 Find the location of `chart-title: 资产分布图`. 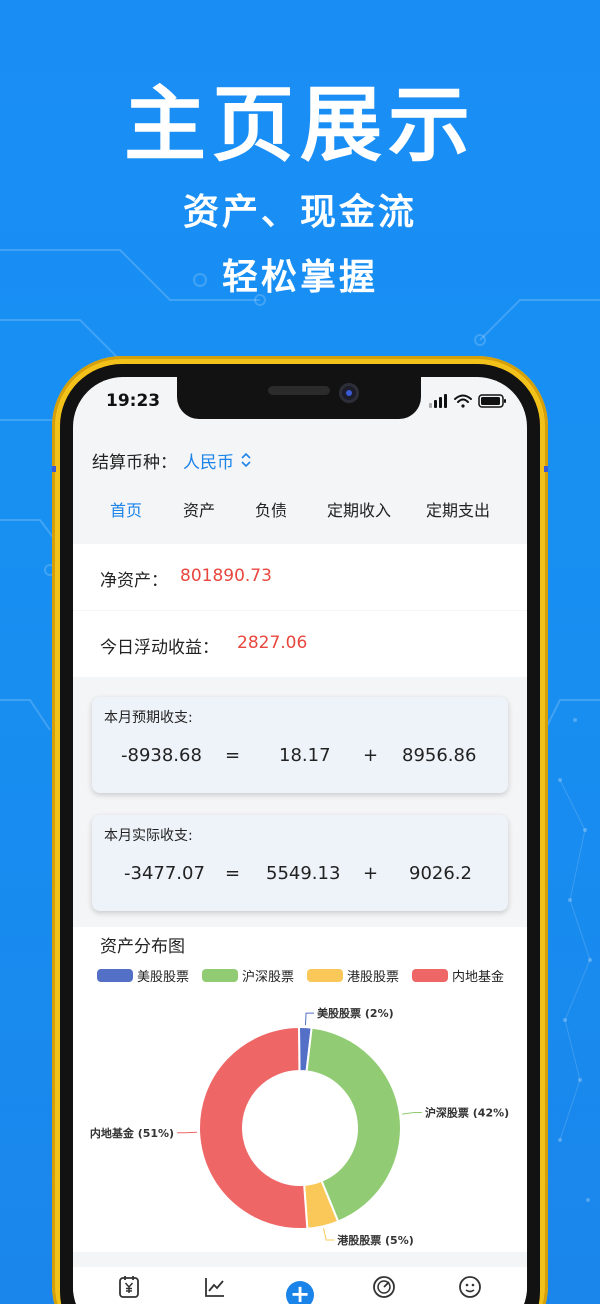

chart-title: 资产分布图 is located at coordinates (142, 947).